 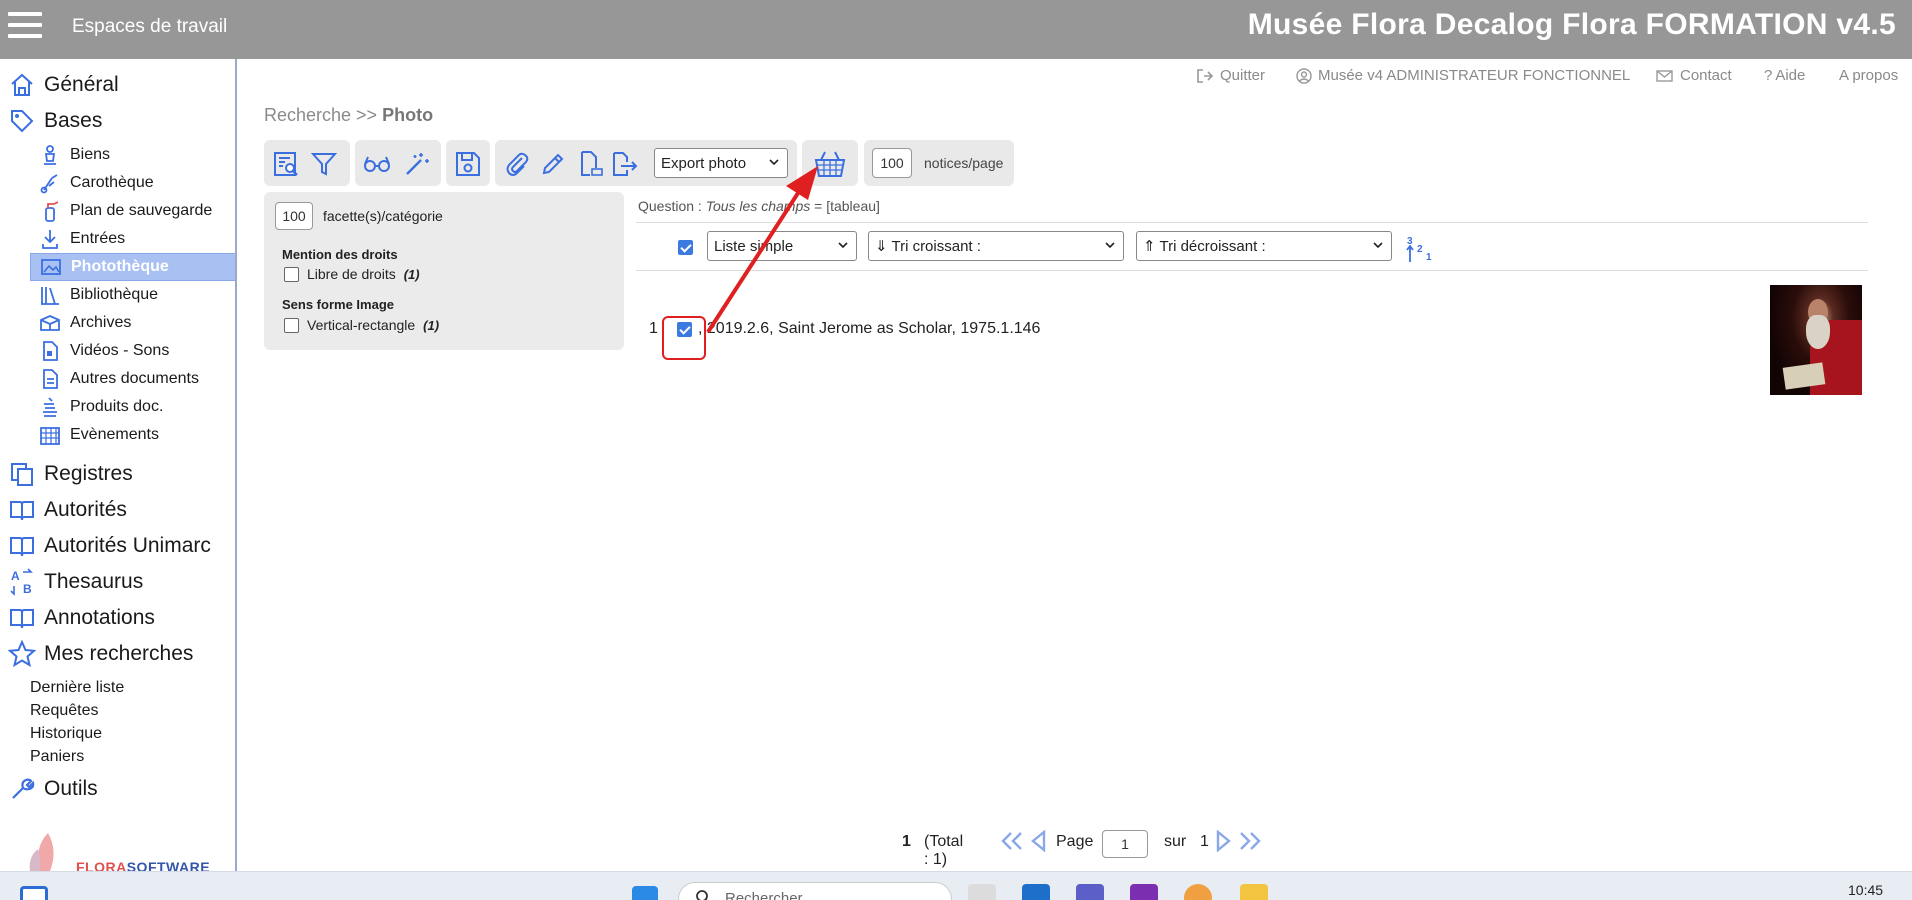 I want to click on video-file-icon, so click(x=50, y=351).